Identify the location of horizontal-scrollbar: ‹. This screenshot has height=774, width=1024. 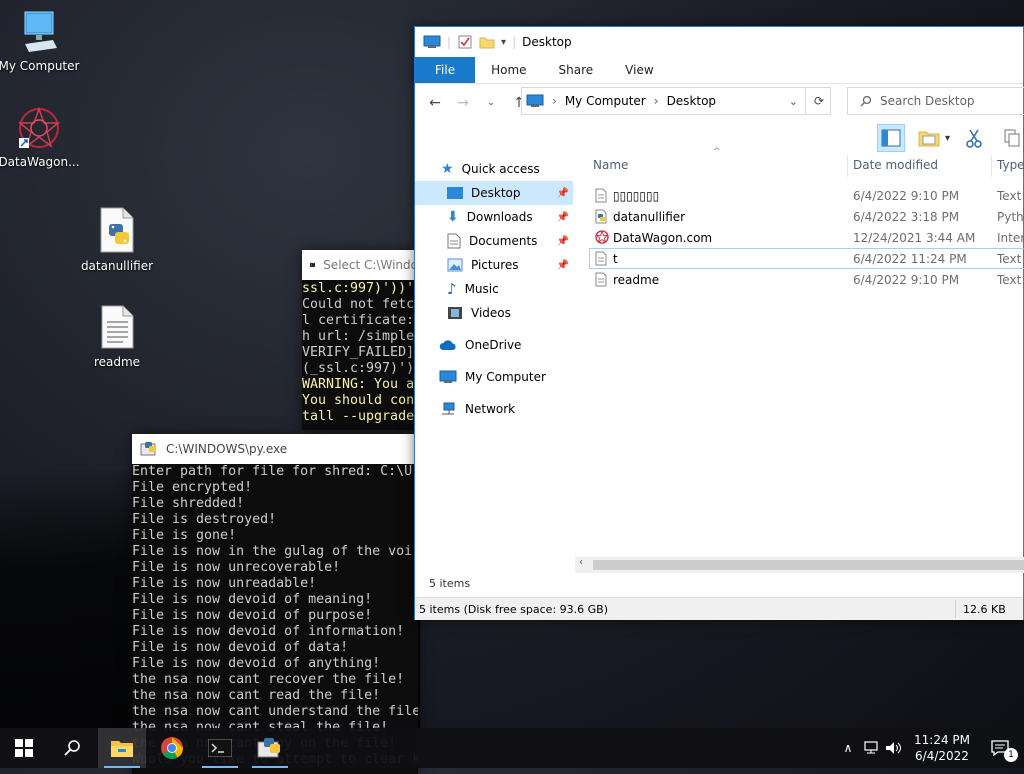
(799, 565).